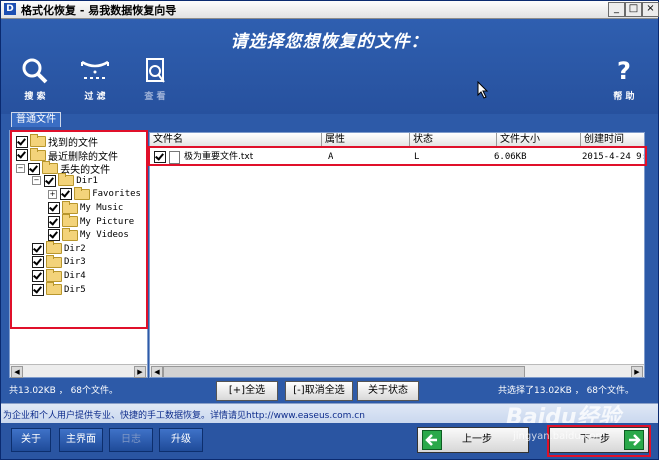 This screenshot has height=460, width=659. Describe the element at coordinates (483, 91) in the screenshot. I see `mouse-cursor-icon` at that location.